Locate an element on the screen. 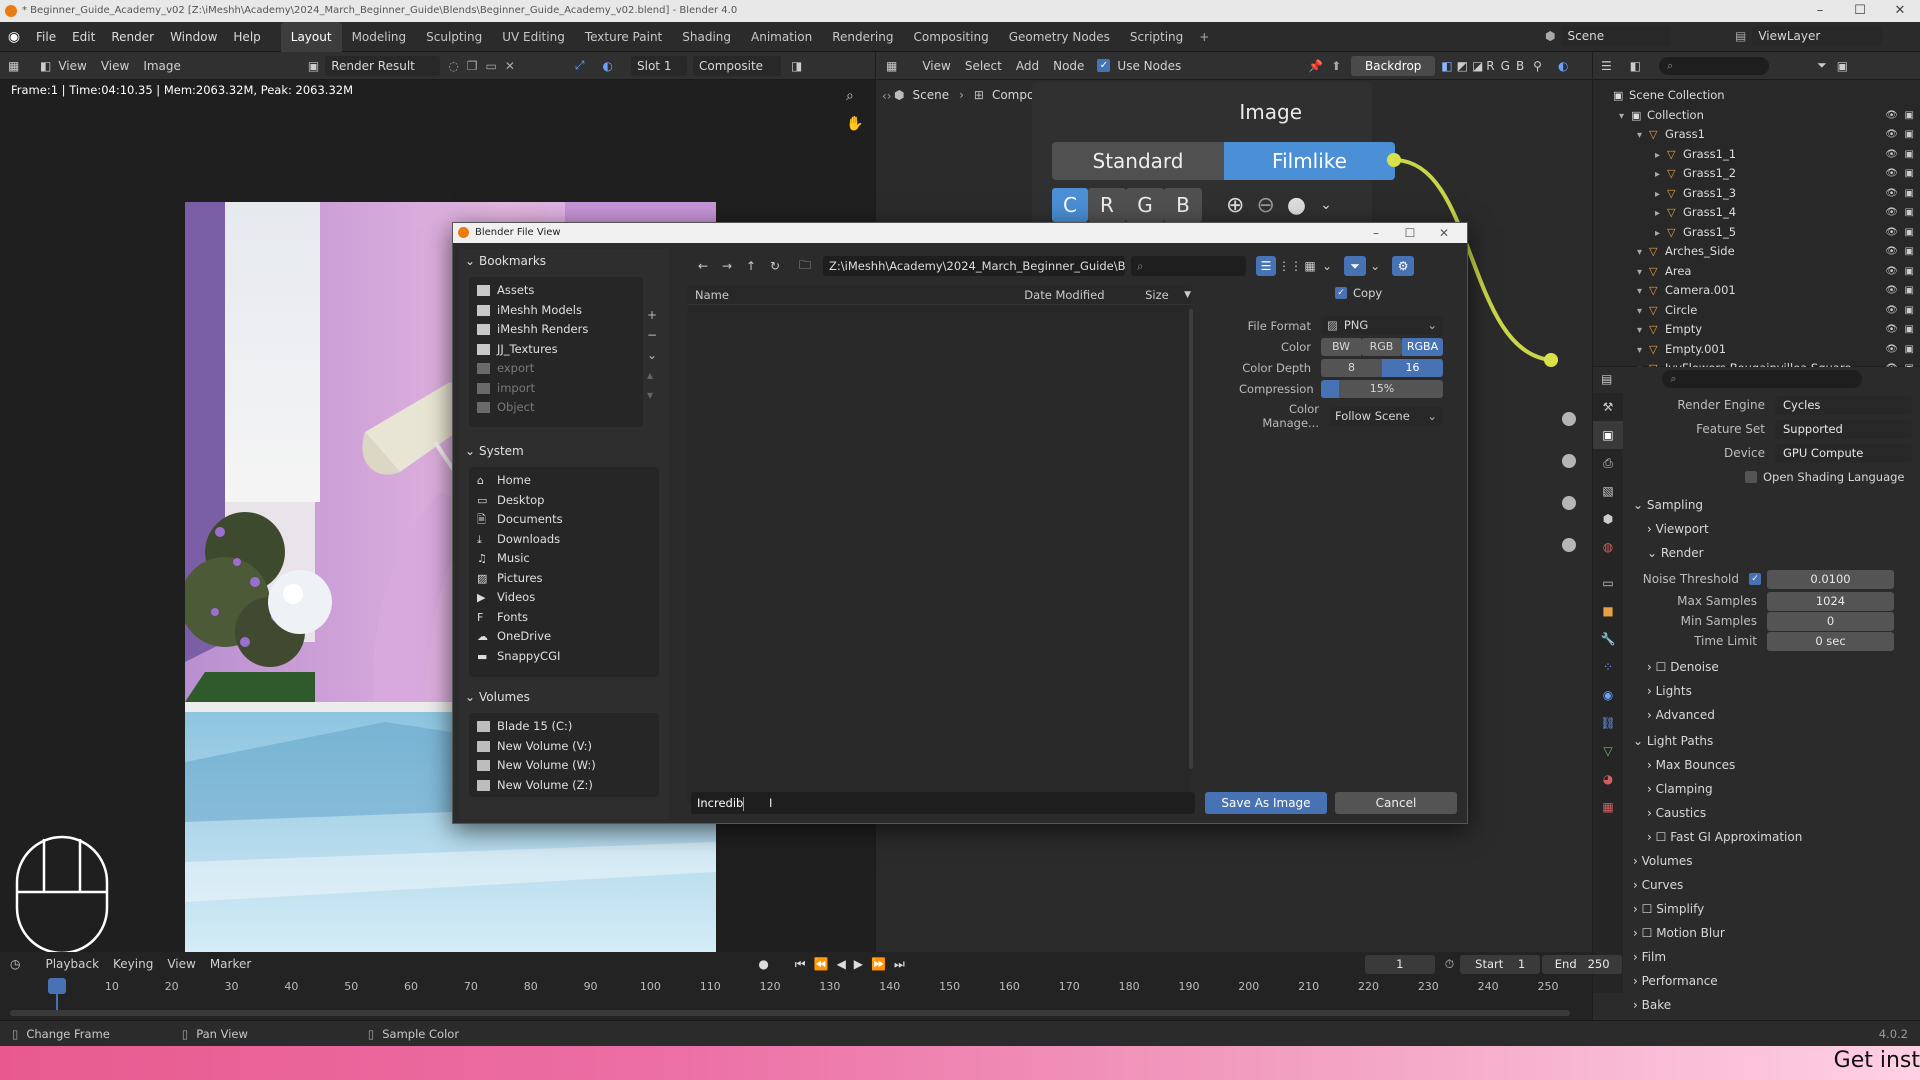  constraints-tab-icon: ⛓ is located at coordinates (1608, 723).